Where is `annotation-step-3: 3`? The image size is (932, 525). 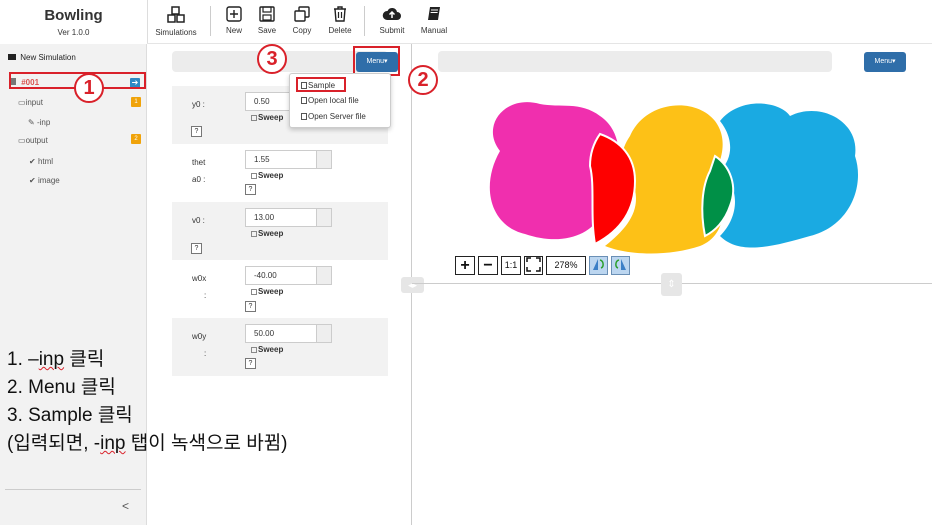 annotation-step-3: 3 is located at coordinates (272, 59).